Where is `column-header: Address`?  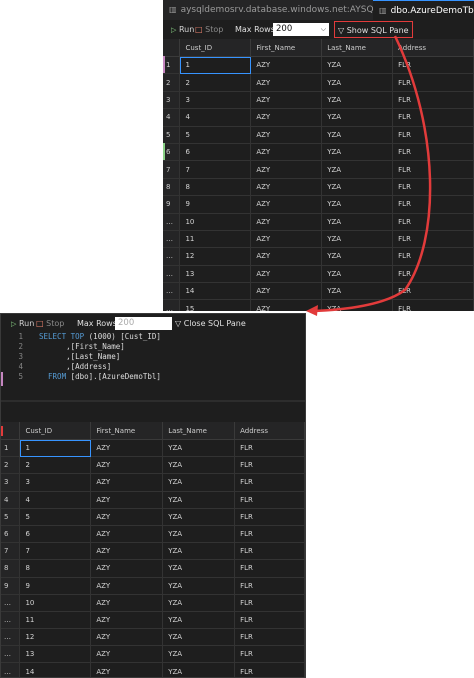 column-header: Address is located at coordinates (269, 431).